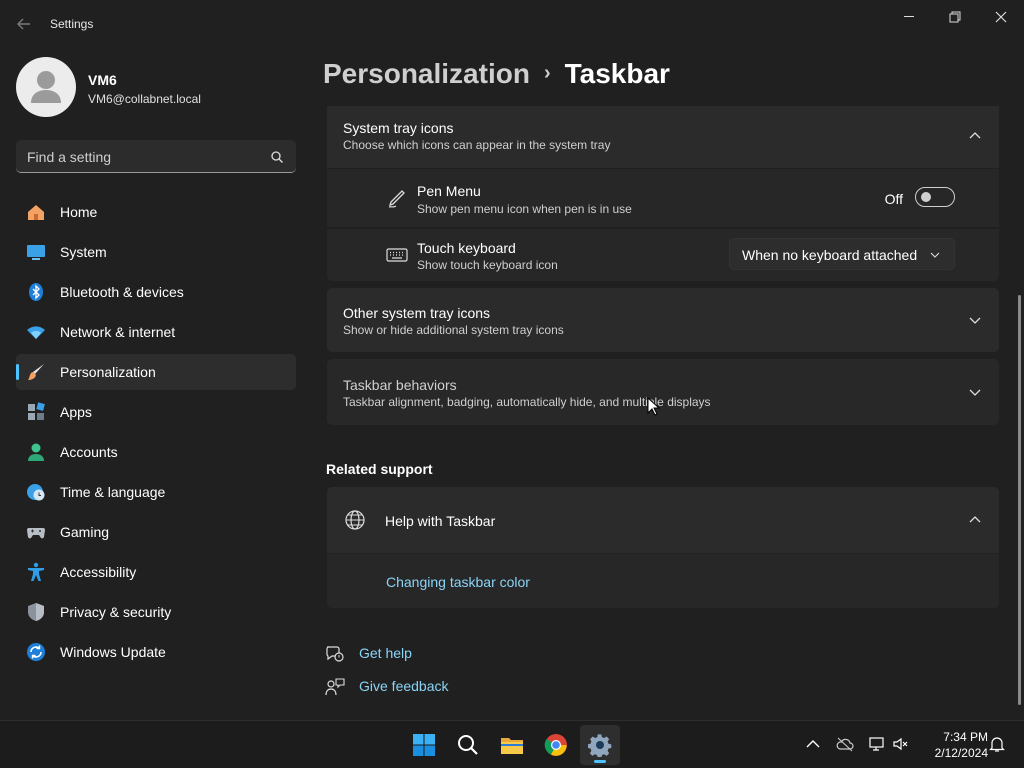  I want to click on sidebar-item-label: Windows Update, so click(113, 652).